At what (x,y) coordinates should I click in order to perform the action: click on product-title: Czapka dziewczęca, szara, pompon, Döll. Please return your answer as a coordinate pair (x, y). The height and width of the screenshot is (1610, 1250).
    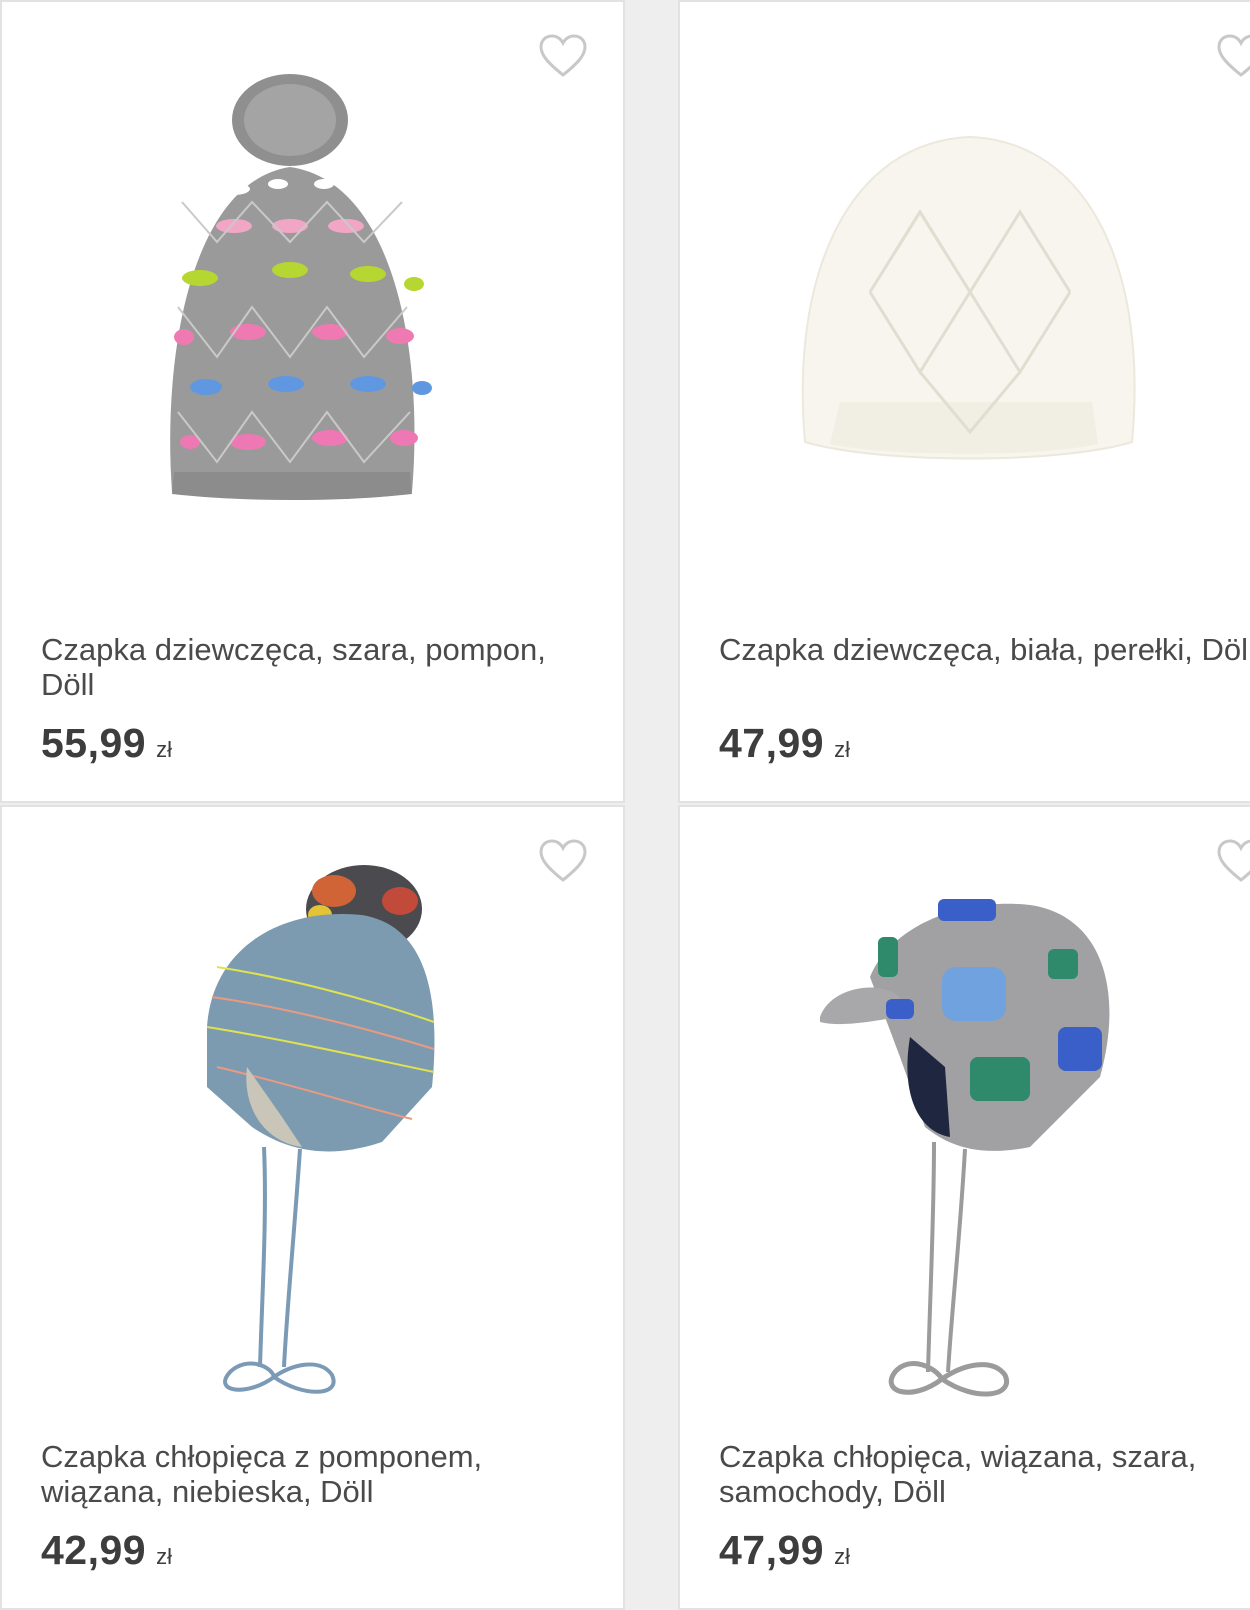
    Looking at the image, I should click on (321, 667).